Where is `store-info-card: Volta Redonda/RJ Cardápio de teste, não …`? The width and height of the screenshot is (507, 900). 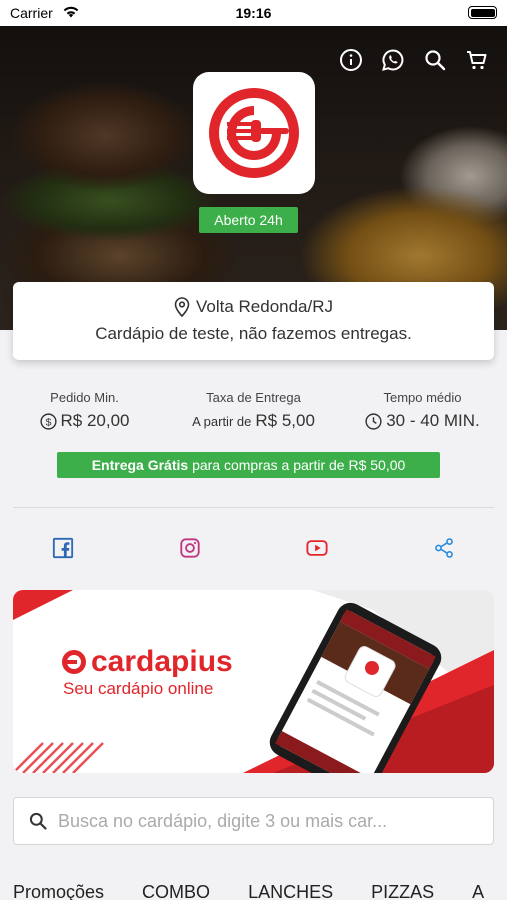 store-info-card: Volta Redonda/RJ Cardápio de teste, não … is located at coordinates (253, 321).